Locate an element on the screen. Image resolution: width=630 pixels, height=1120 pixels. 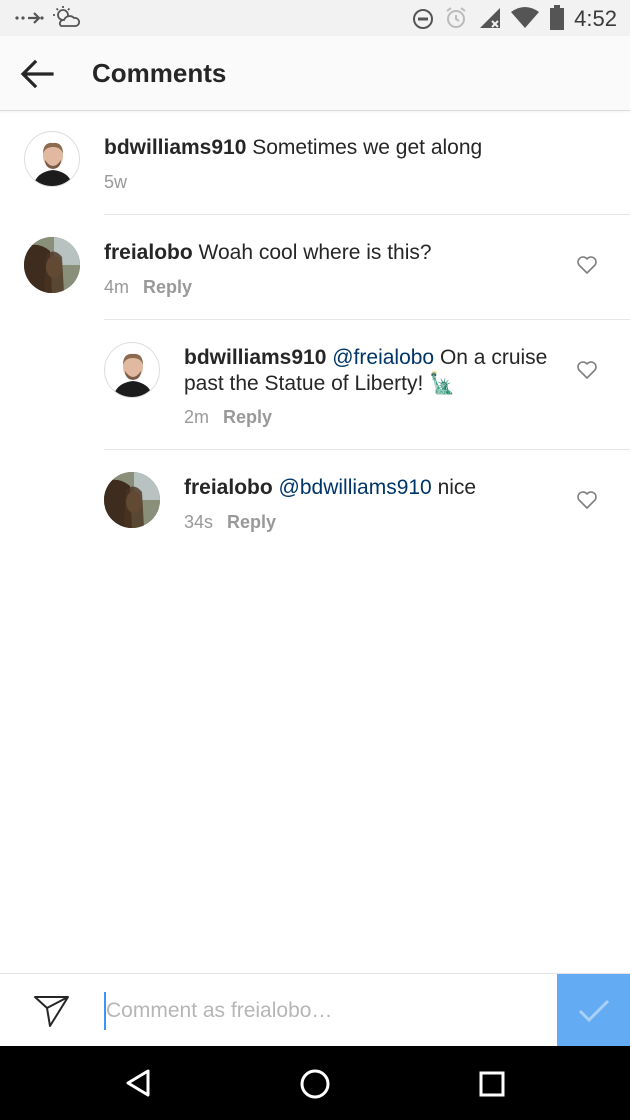
checkmark-icon is located at coordinates (594, 1011).